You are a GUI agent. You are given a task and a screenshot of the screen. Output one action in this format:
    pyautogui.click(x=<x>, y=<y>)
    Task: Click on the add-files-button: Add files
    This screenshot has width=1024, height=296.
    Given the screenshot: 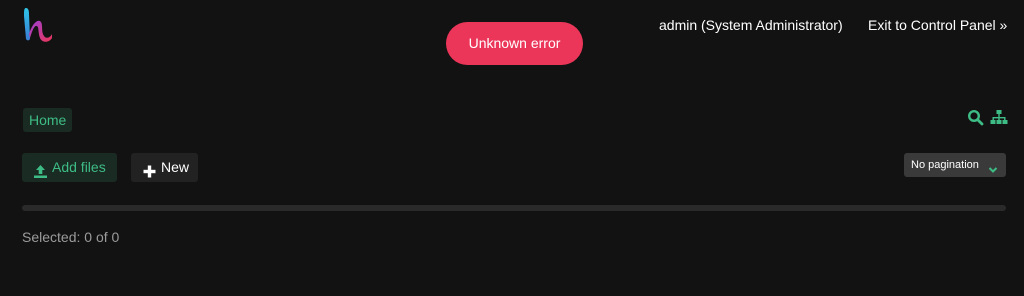 What is the action you would take?
    pyautogui.click(x=69, y=167)
    